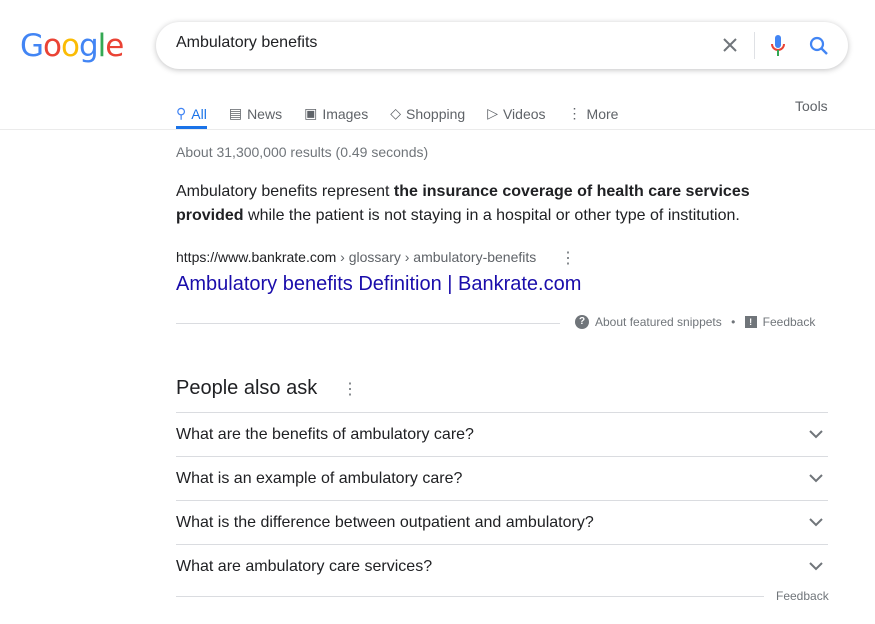 The width and height of the screenshot is (875, 624). Describe the element at coordinates (304, 566) in the screenshot. I see `question-text: What are ambulatory care services?` at that location.